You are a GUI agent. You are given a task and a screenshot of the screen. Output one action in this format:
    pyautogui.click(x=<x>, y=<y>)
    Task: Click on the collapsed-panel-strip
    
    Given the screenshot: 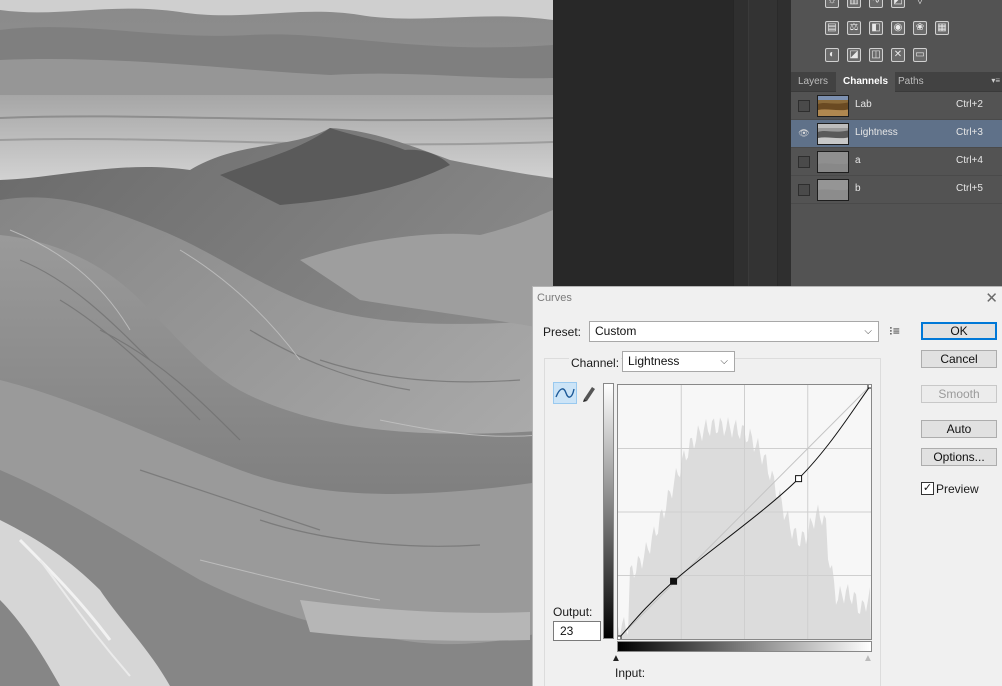 What is the action you would take?
    pyautogui.click(x=763, y=145)
    